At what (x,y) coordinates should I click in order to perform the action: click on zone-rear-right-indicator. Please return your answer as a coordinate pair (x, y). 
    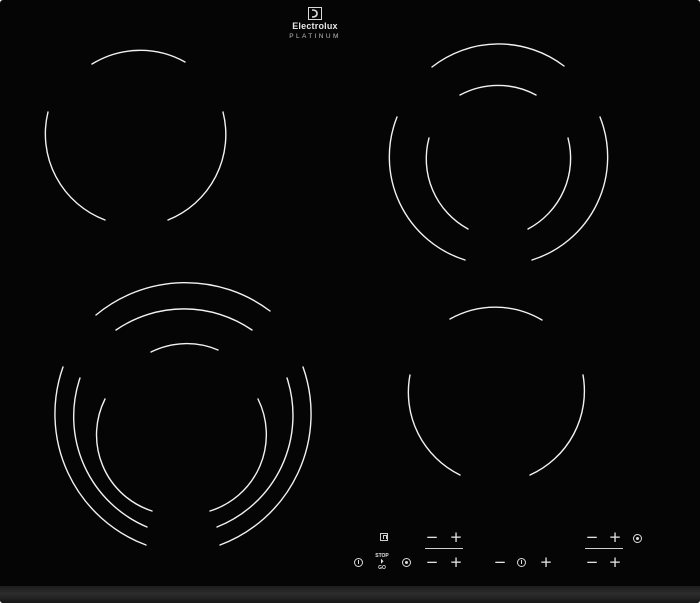
    Looking at the image, I should click on (604, 548).